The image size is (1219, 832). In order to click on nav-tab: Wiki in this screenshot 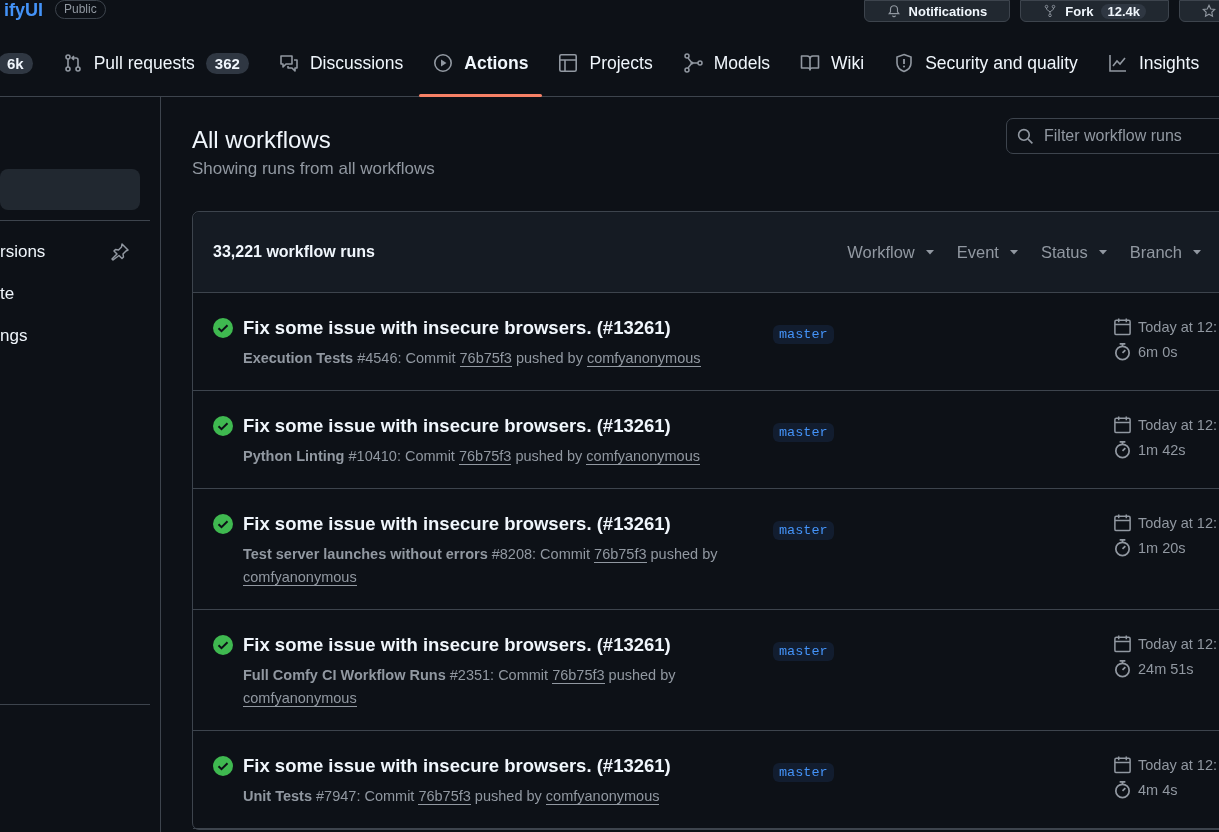, I will do `click(832, 63)`.